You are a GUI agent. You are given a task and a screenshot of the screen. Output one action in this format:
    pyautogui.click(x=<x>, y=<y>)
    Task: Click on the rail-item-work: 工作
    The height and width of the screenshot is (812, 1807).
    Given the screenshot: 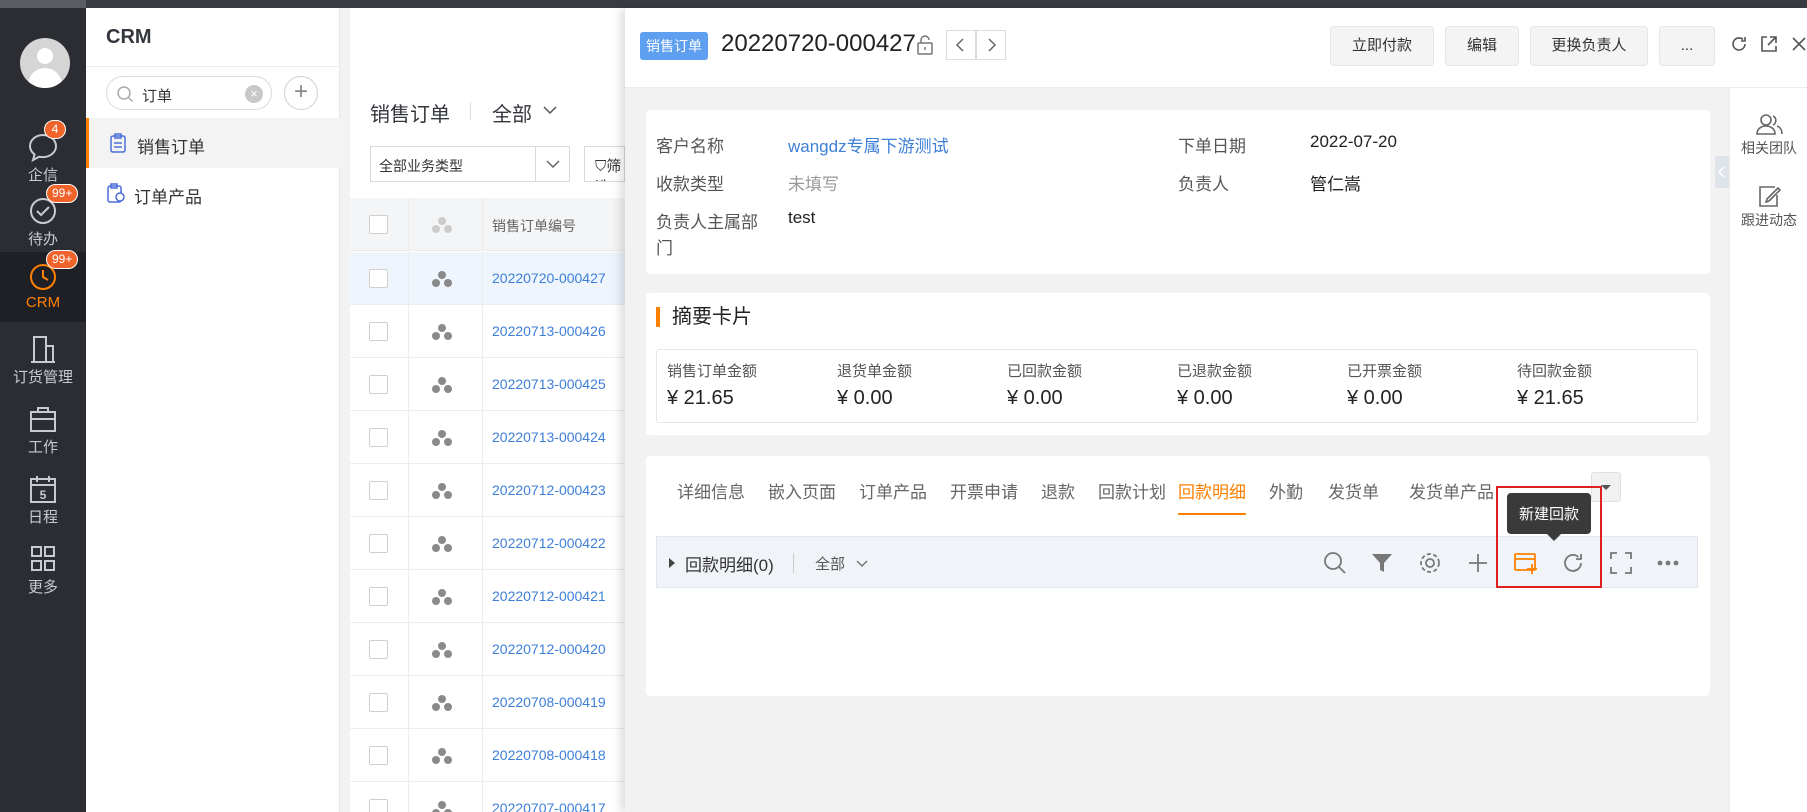 What is the action you would take?
    pyautogui.click(x=43, y=439)
    